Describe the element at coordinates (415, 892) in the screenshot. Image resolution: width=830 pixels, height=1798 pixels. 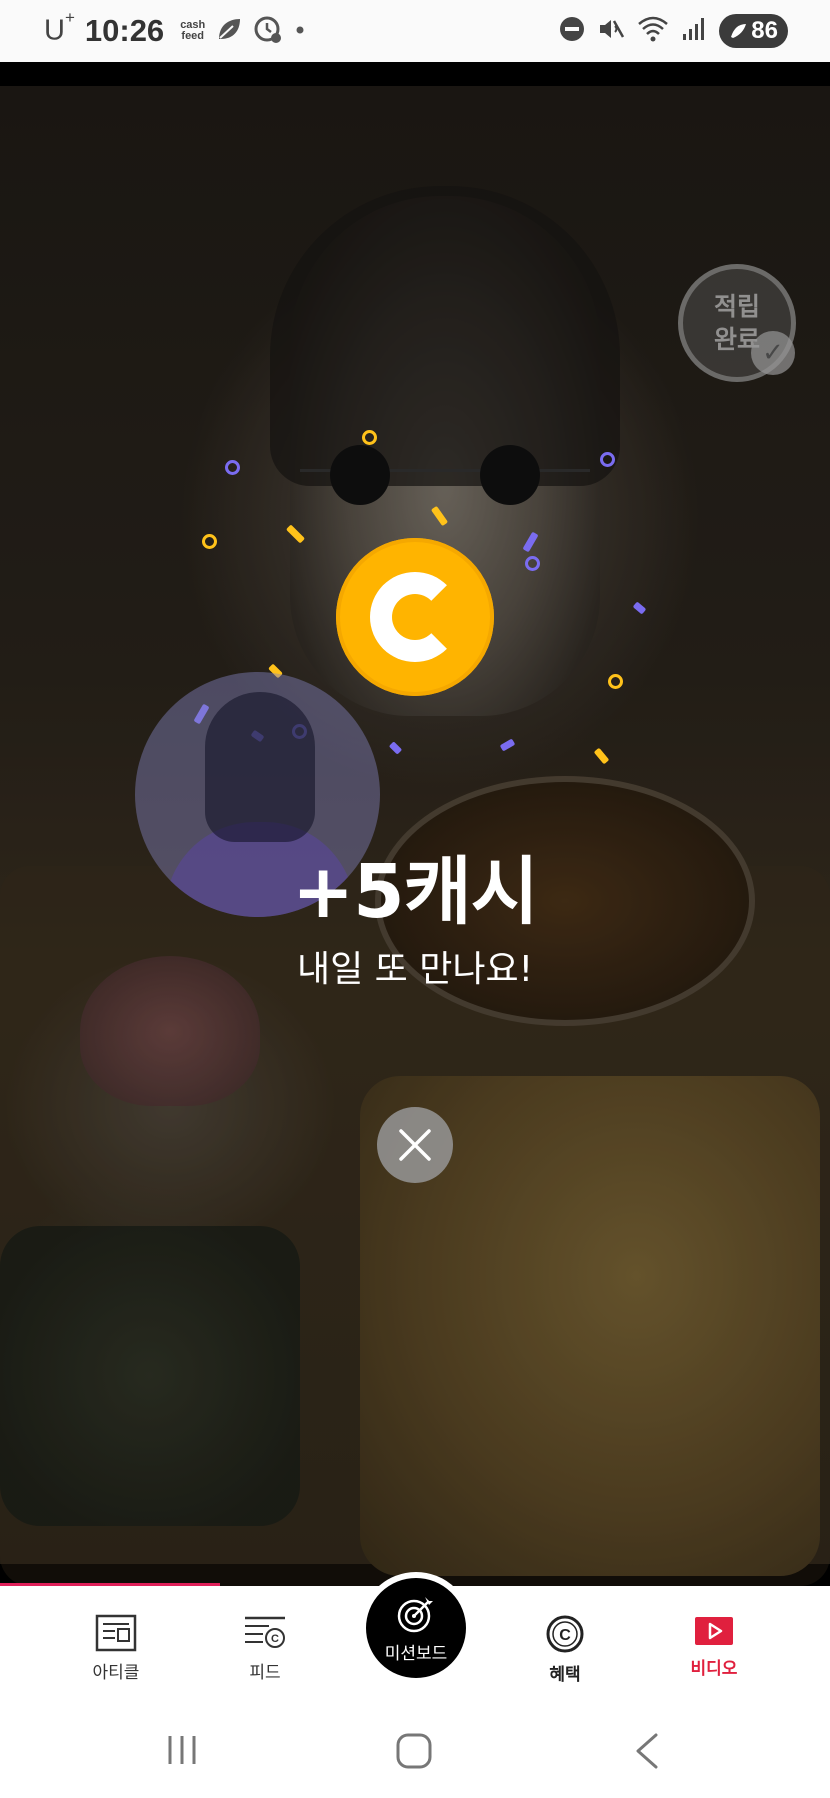
I see `reward-amount: +5캐시` at that location.